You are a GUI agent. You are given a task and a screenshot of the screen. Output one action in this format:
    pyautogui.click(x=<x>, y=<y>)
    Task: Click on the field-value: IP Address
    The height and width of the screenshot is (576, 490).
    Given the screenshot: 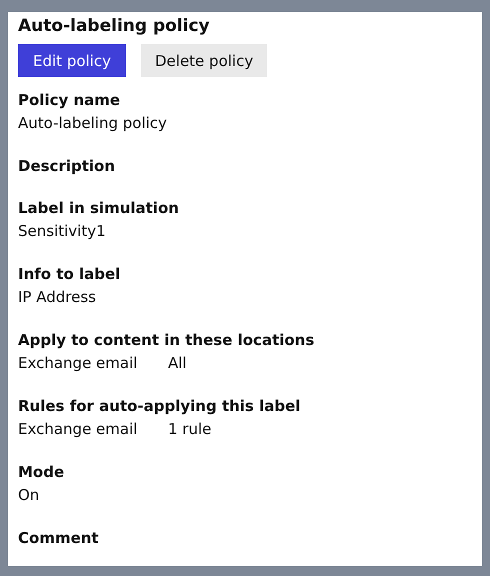 What is the action you would take?
    pyautogui.click(x=57, y=297)
    